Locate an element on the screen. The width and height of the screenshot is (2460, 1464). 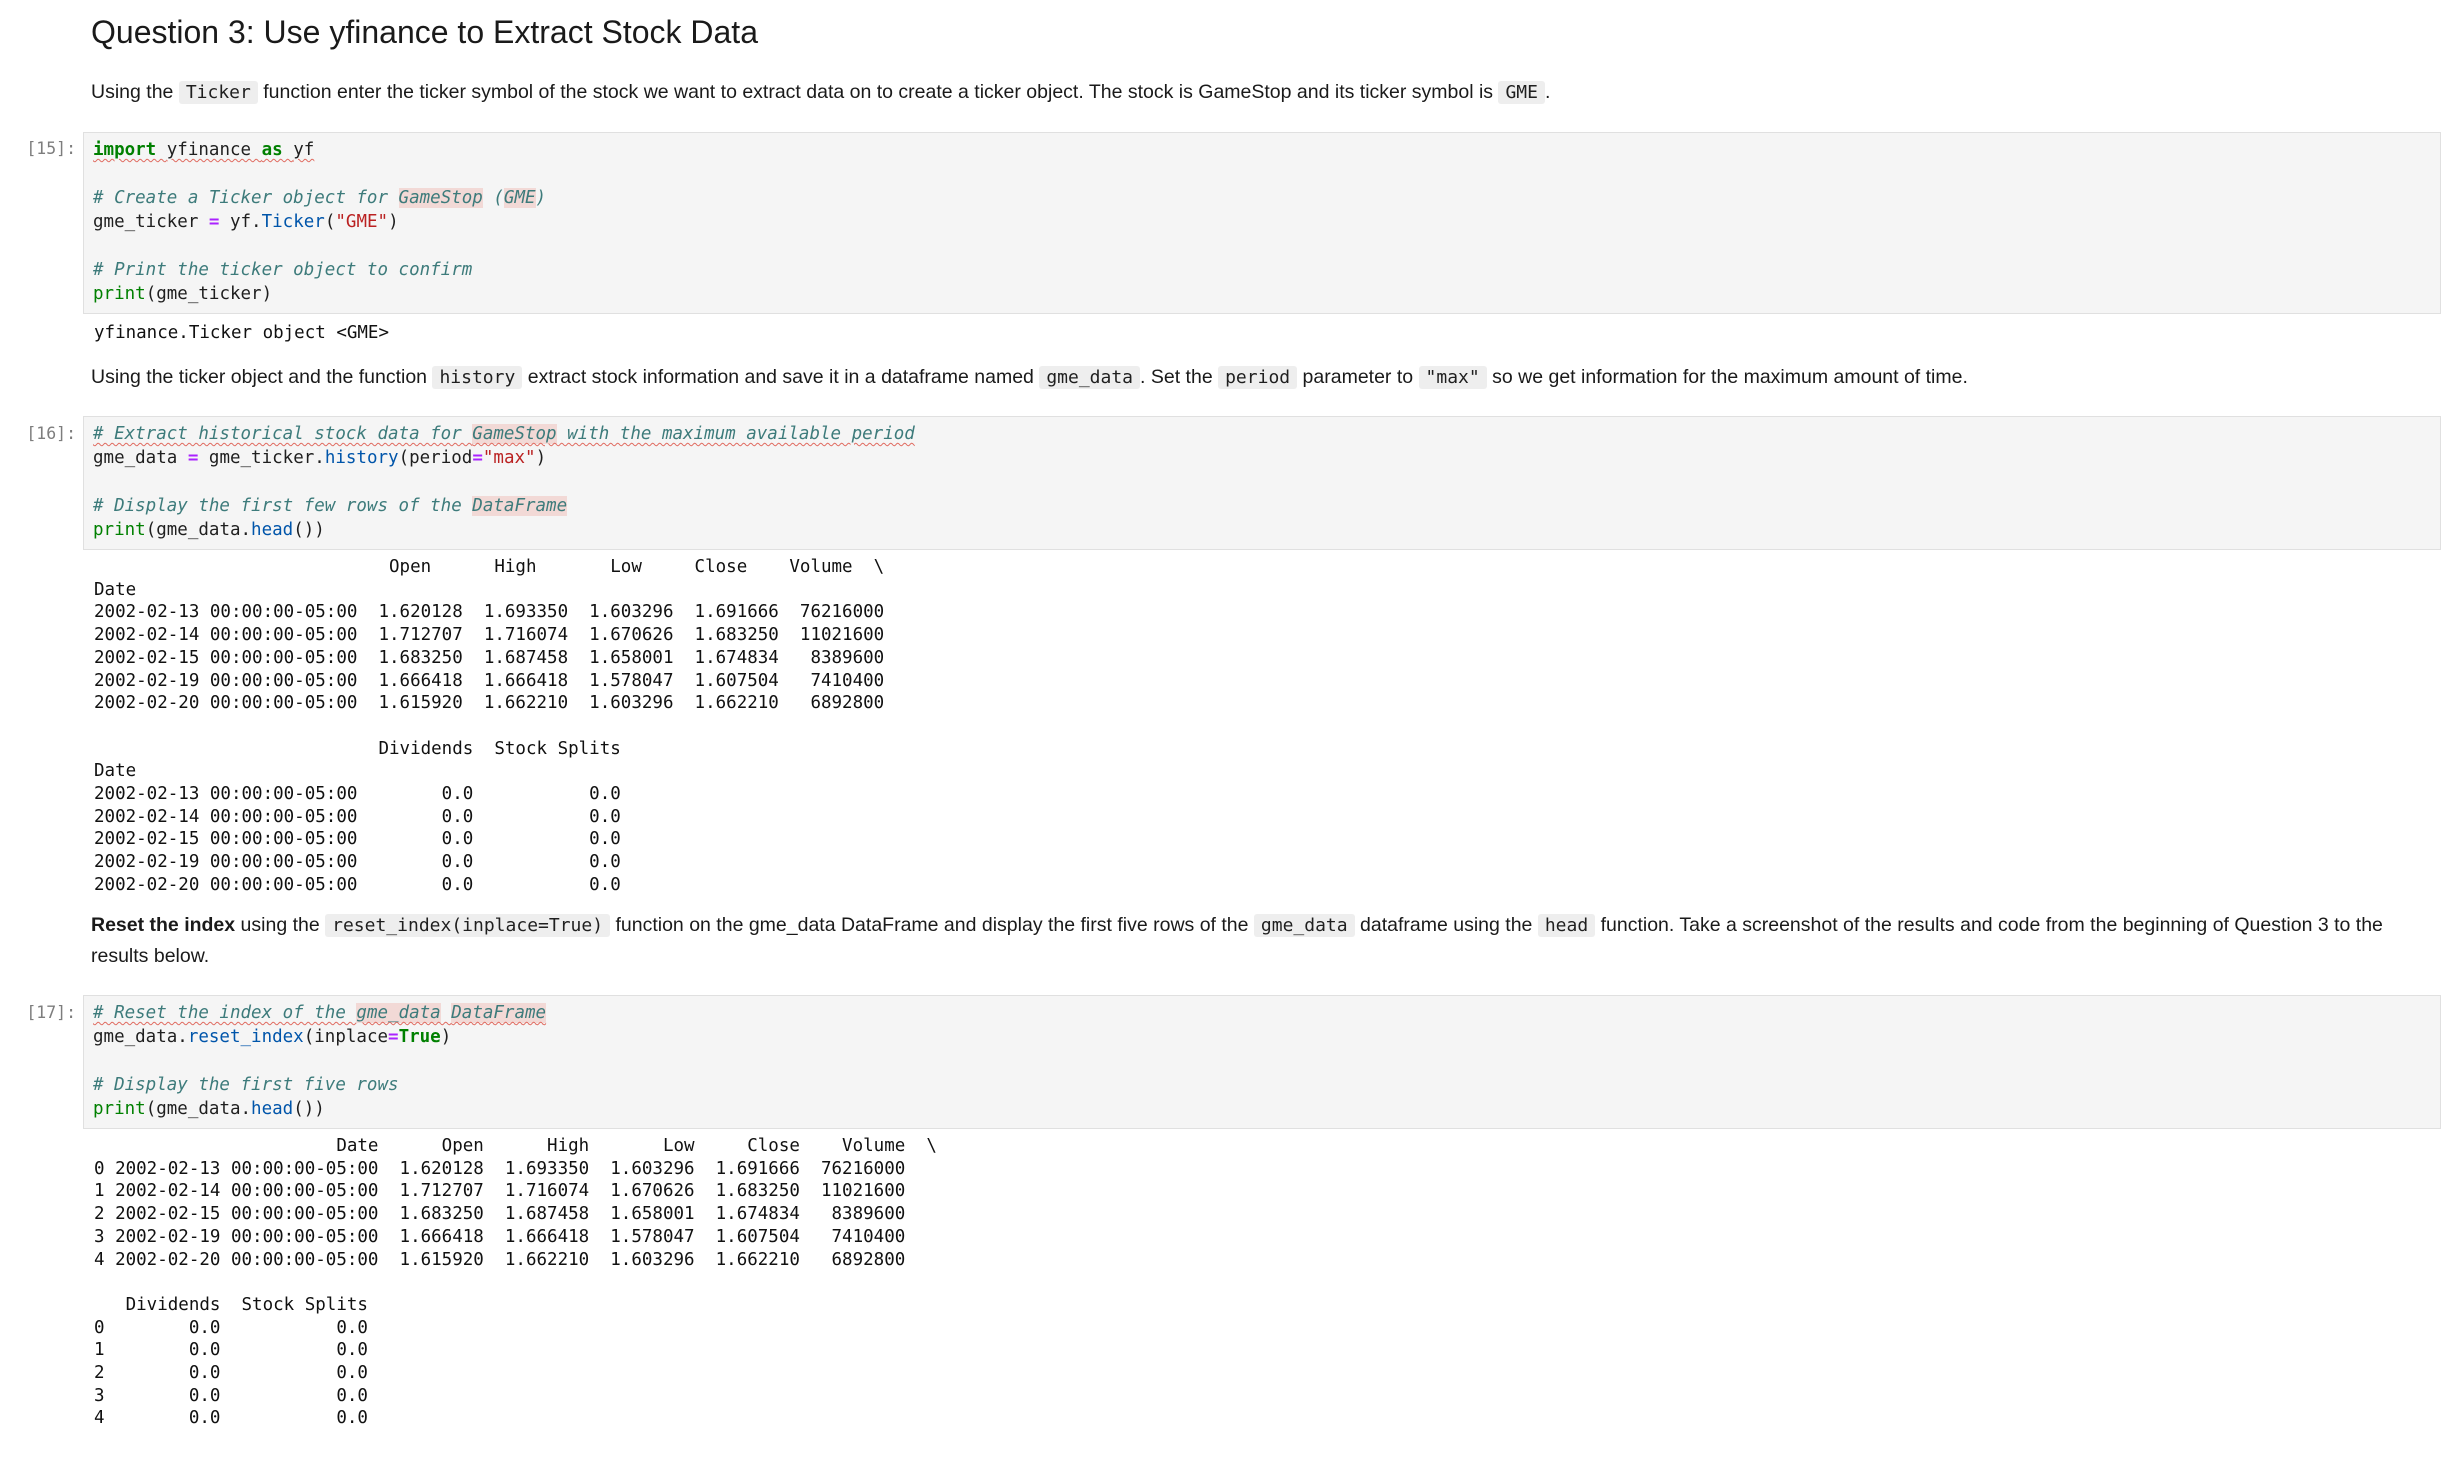
code-comment is located at coordinates (446, 1013).